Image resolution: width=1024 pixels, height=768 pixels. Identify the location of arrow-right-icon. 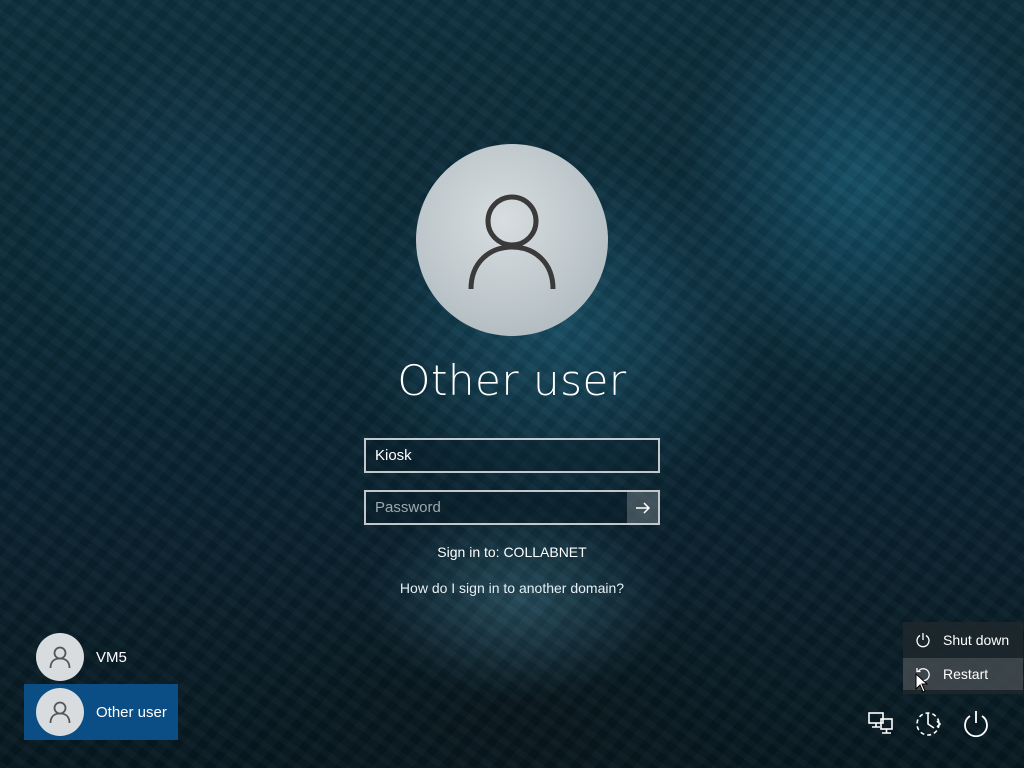
(642, 507).